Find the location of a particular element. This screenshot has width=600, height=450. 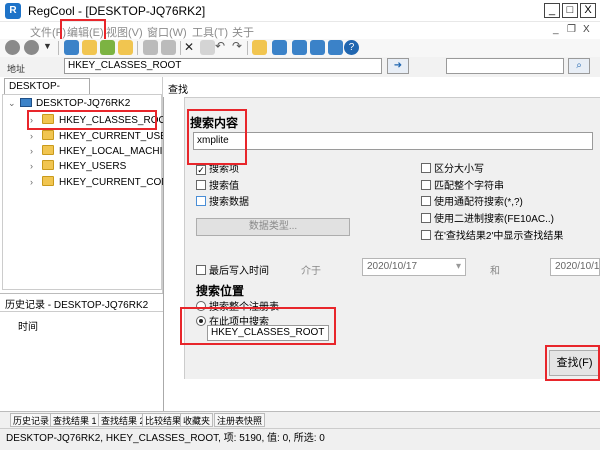

undo-icon: ↶ is located at coordinates (220, 46).